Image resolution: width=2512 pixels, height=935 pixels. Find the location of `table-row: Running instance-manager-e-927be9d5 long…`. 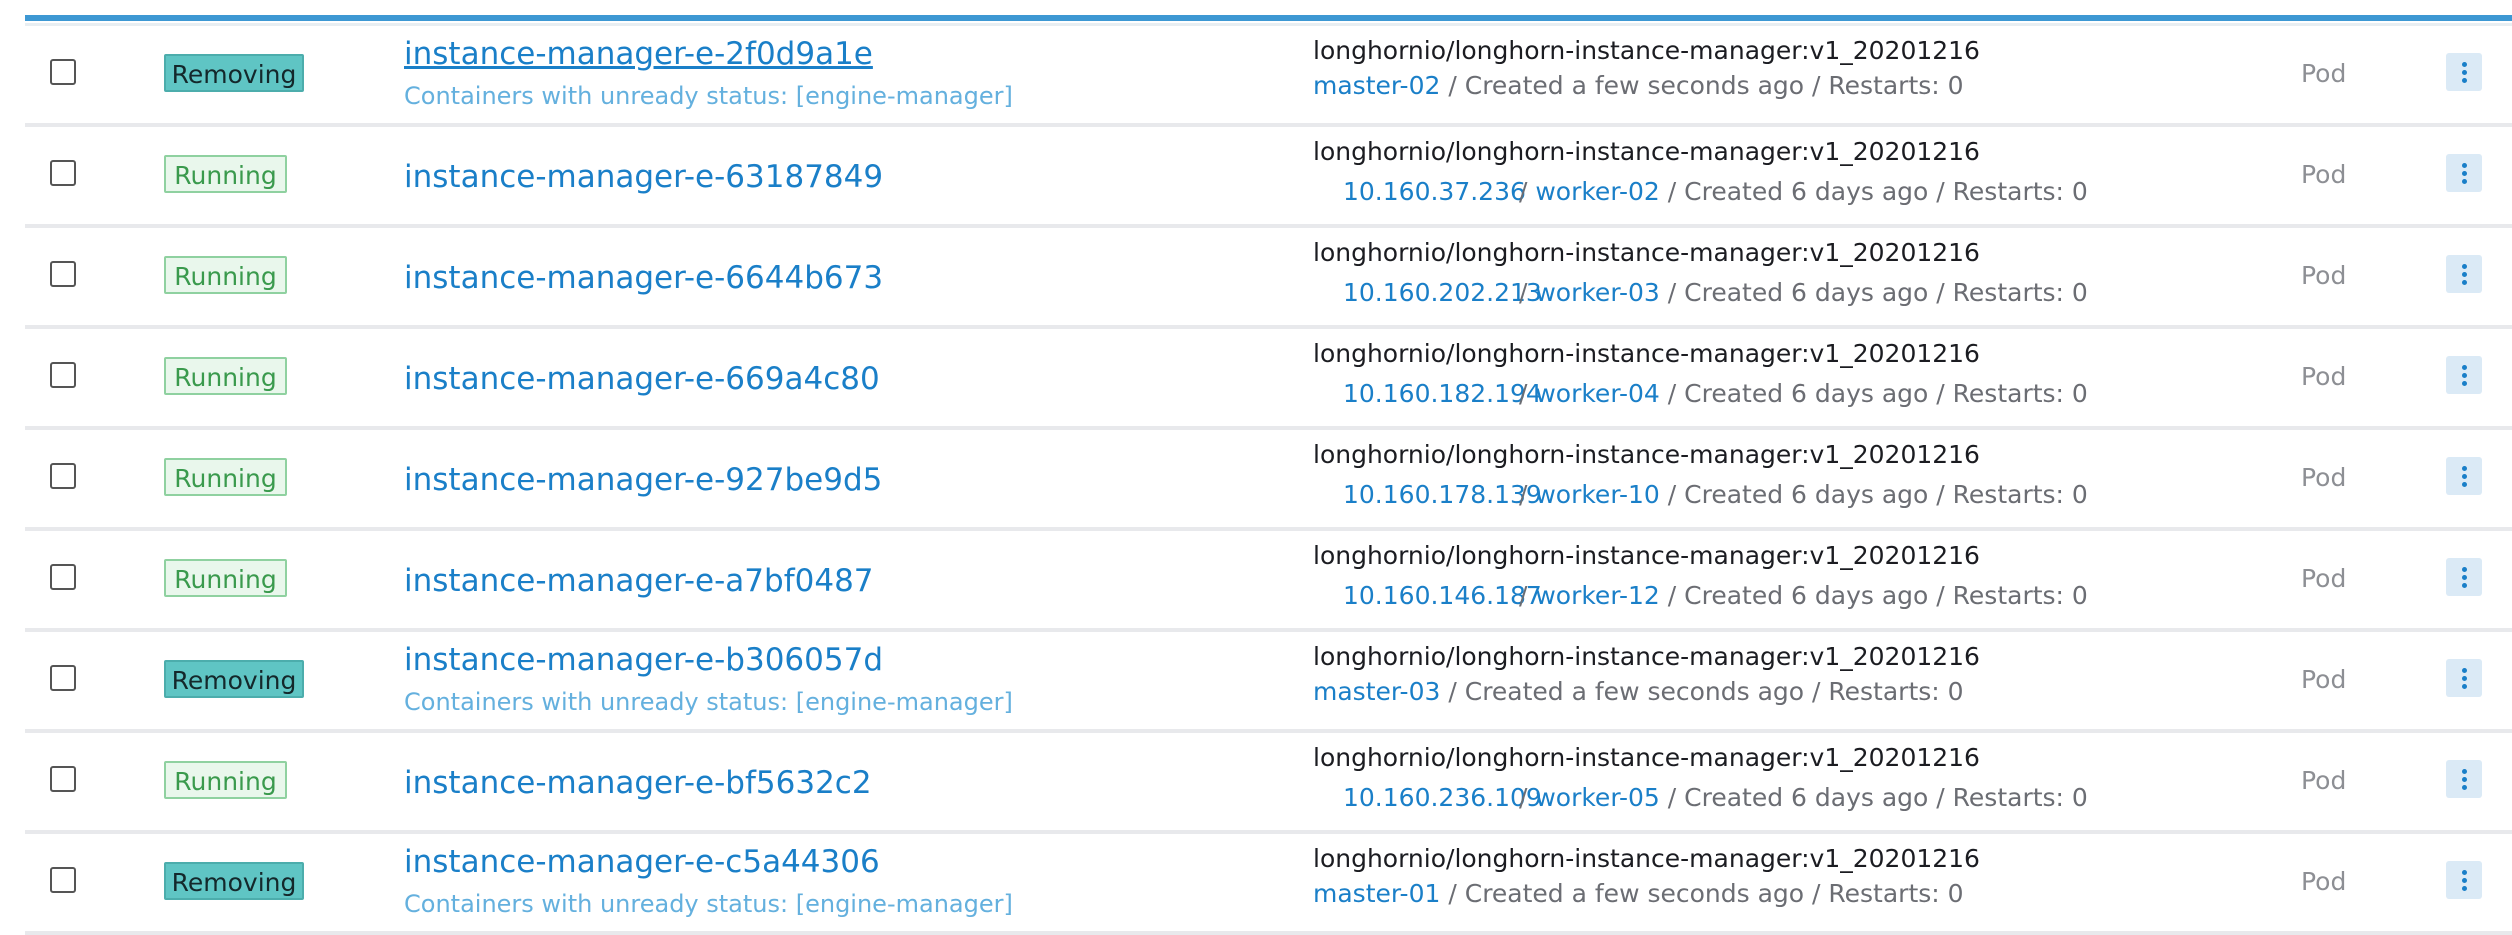

table-row: Running instance-manager-e-927be9d5 long… is located at coordinates (1268, 480).